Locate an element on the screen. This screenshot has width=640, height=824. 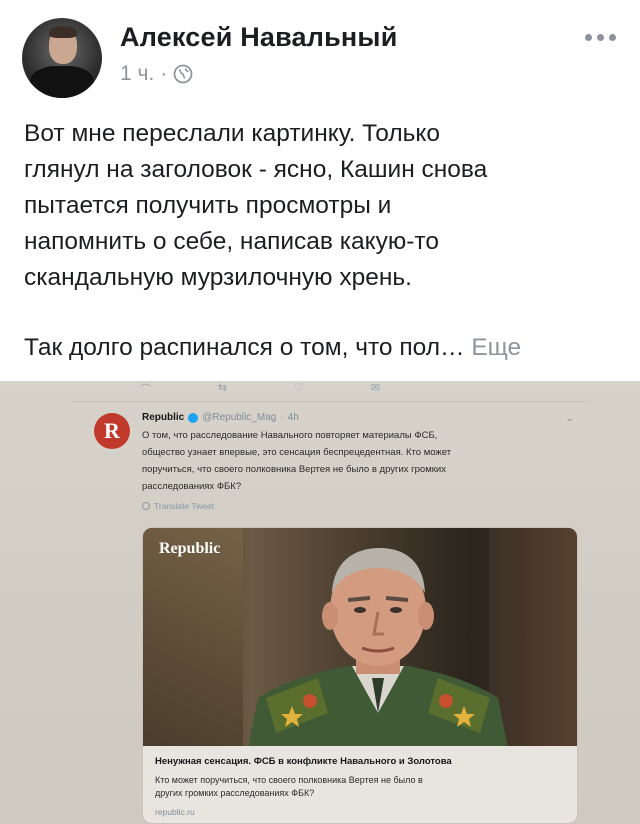
post-meta: 1 ч. · is located at coordinates (156, 74).